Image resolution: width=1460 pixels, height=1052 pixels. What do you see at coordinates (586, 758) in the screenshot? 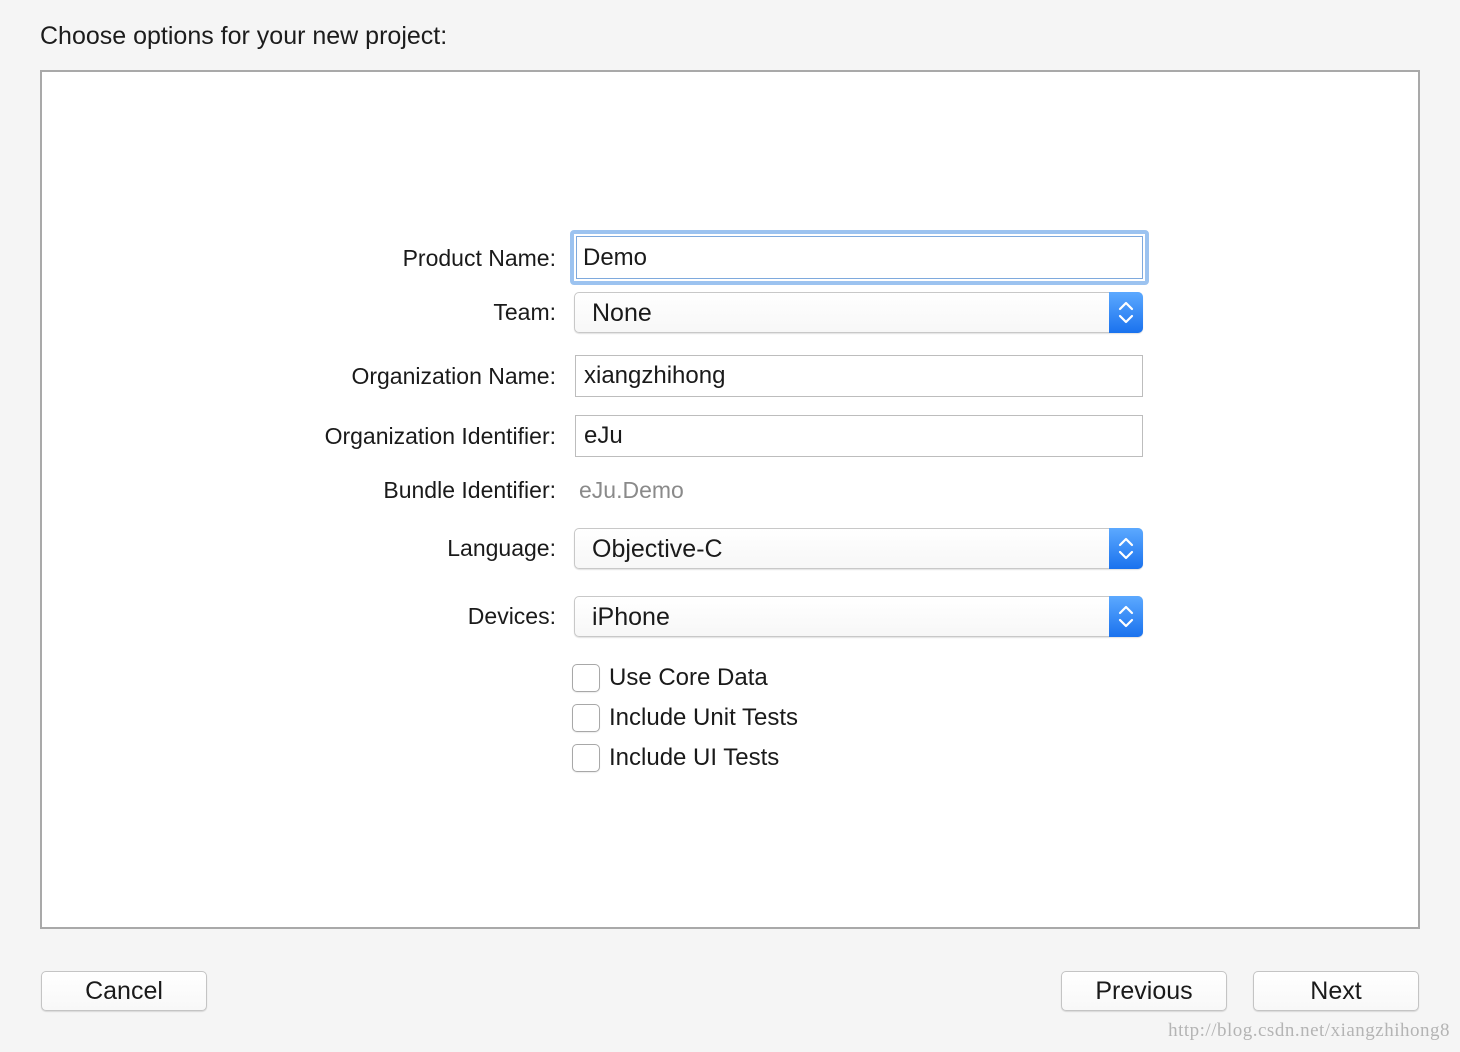
I see `include-ui-tests-checkbox` at bounding box center [586, 758].